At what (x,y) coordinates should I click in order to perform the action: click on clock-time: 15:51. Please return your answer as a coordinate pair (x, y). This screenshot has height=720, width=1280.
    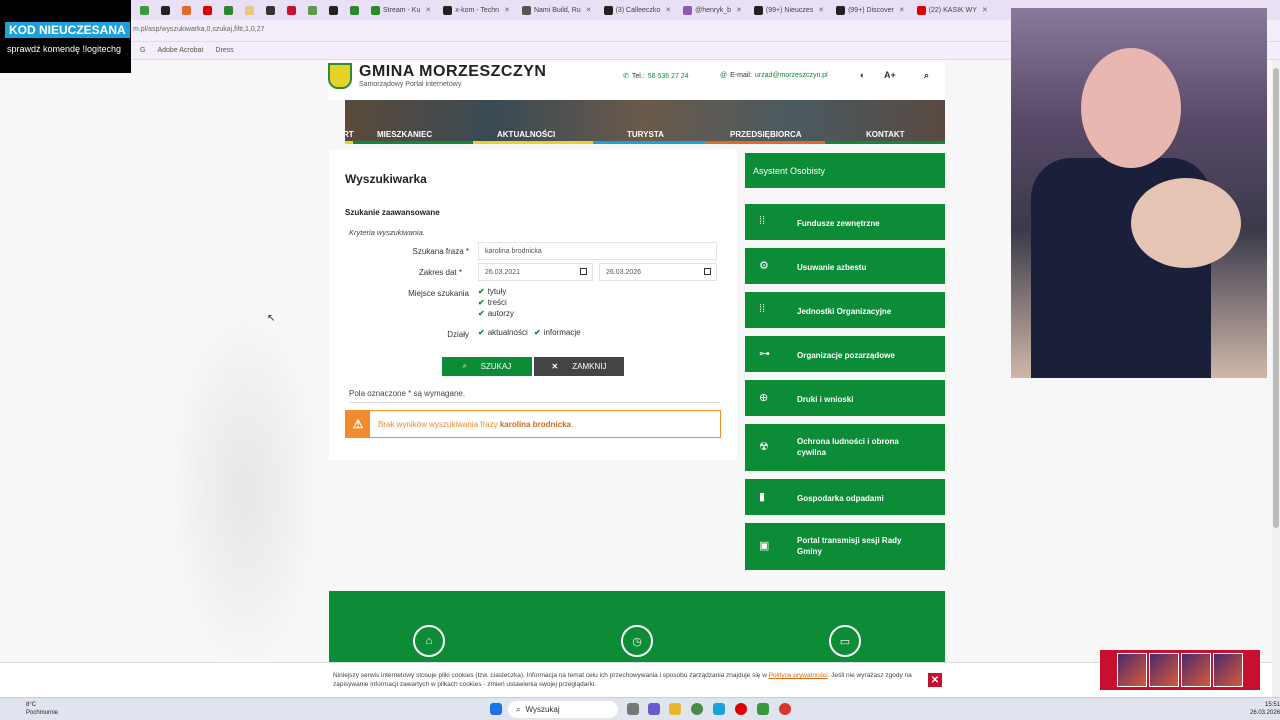
    Looking at the image, I should click on (1272, 705).